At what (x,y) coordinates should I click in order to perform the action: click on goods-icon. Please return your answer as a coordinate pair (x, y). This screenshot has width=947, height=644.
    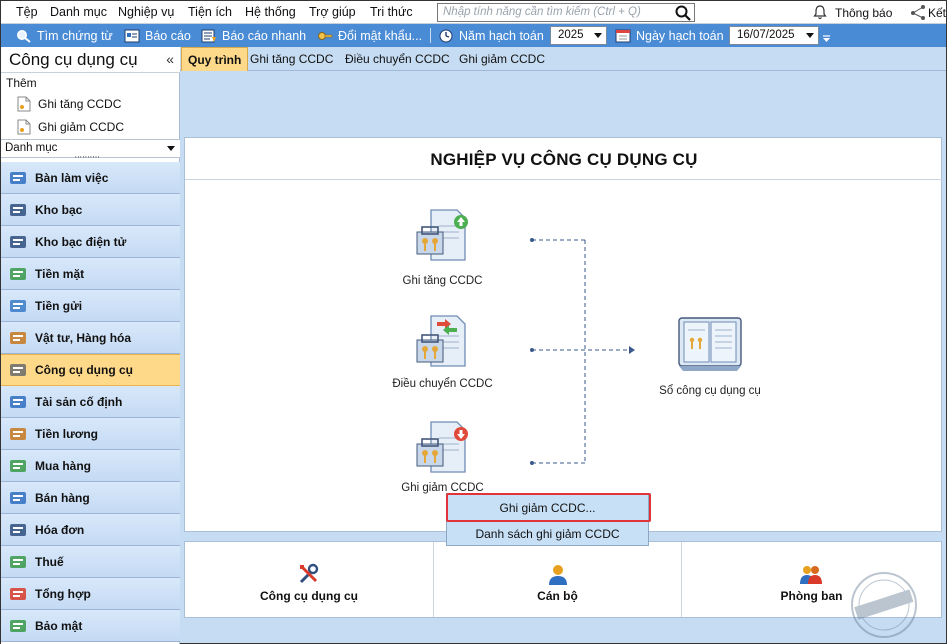
    Looking at the image, I should click on (18, 337).